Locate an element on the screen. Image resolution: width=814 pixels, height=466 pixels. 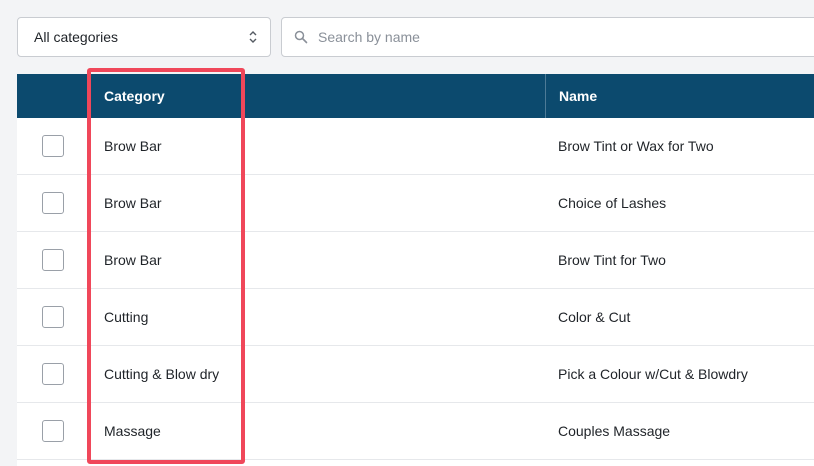
row-name: Color & Cut is located at coordinates (594, 317).